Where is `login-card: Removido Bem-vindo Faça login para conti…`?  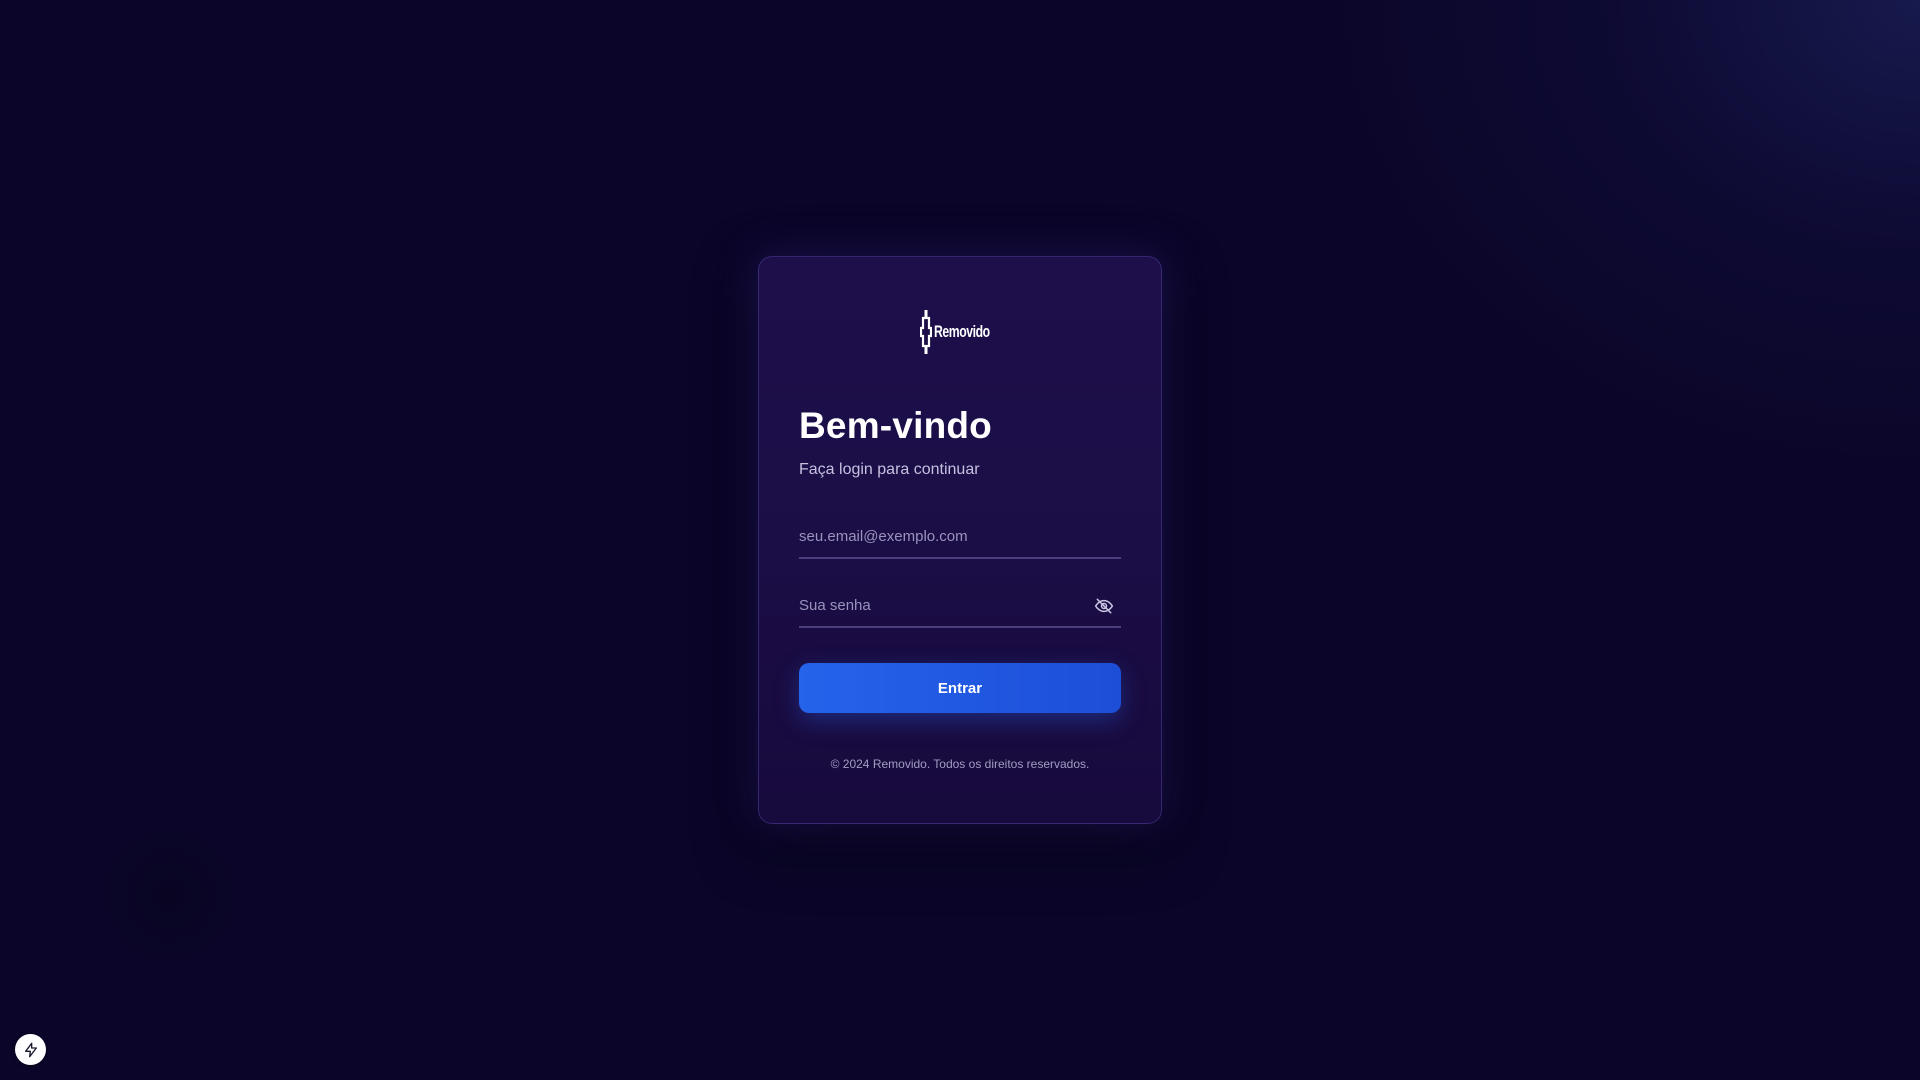
login-card: Removido Bem-vindo Faça login para conti… is located at coordinates (960, 540).